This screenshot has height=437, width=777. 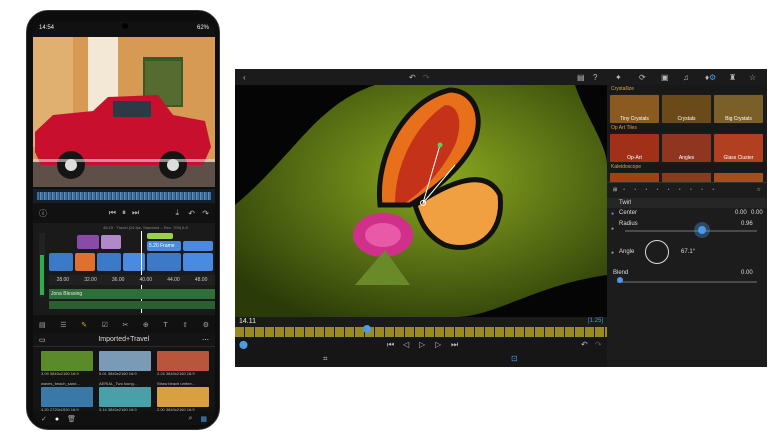 What do you see at coordinates (618, 77) in the screenshot?
I see `effects-icon: ✦` at bounding box center [618, 77].